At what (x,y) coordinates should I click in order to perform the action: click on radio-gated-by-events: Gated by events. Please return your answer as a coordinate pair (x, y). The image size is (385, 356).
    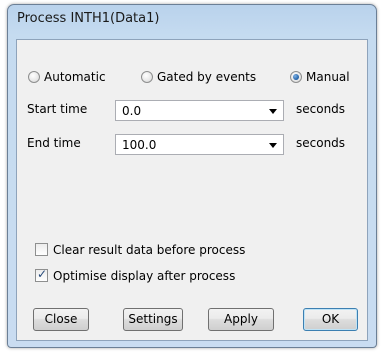
    Looking at the image, I should click on (198, 76).